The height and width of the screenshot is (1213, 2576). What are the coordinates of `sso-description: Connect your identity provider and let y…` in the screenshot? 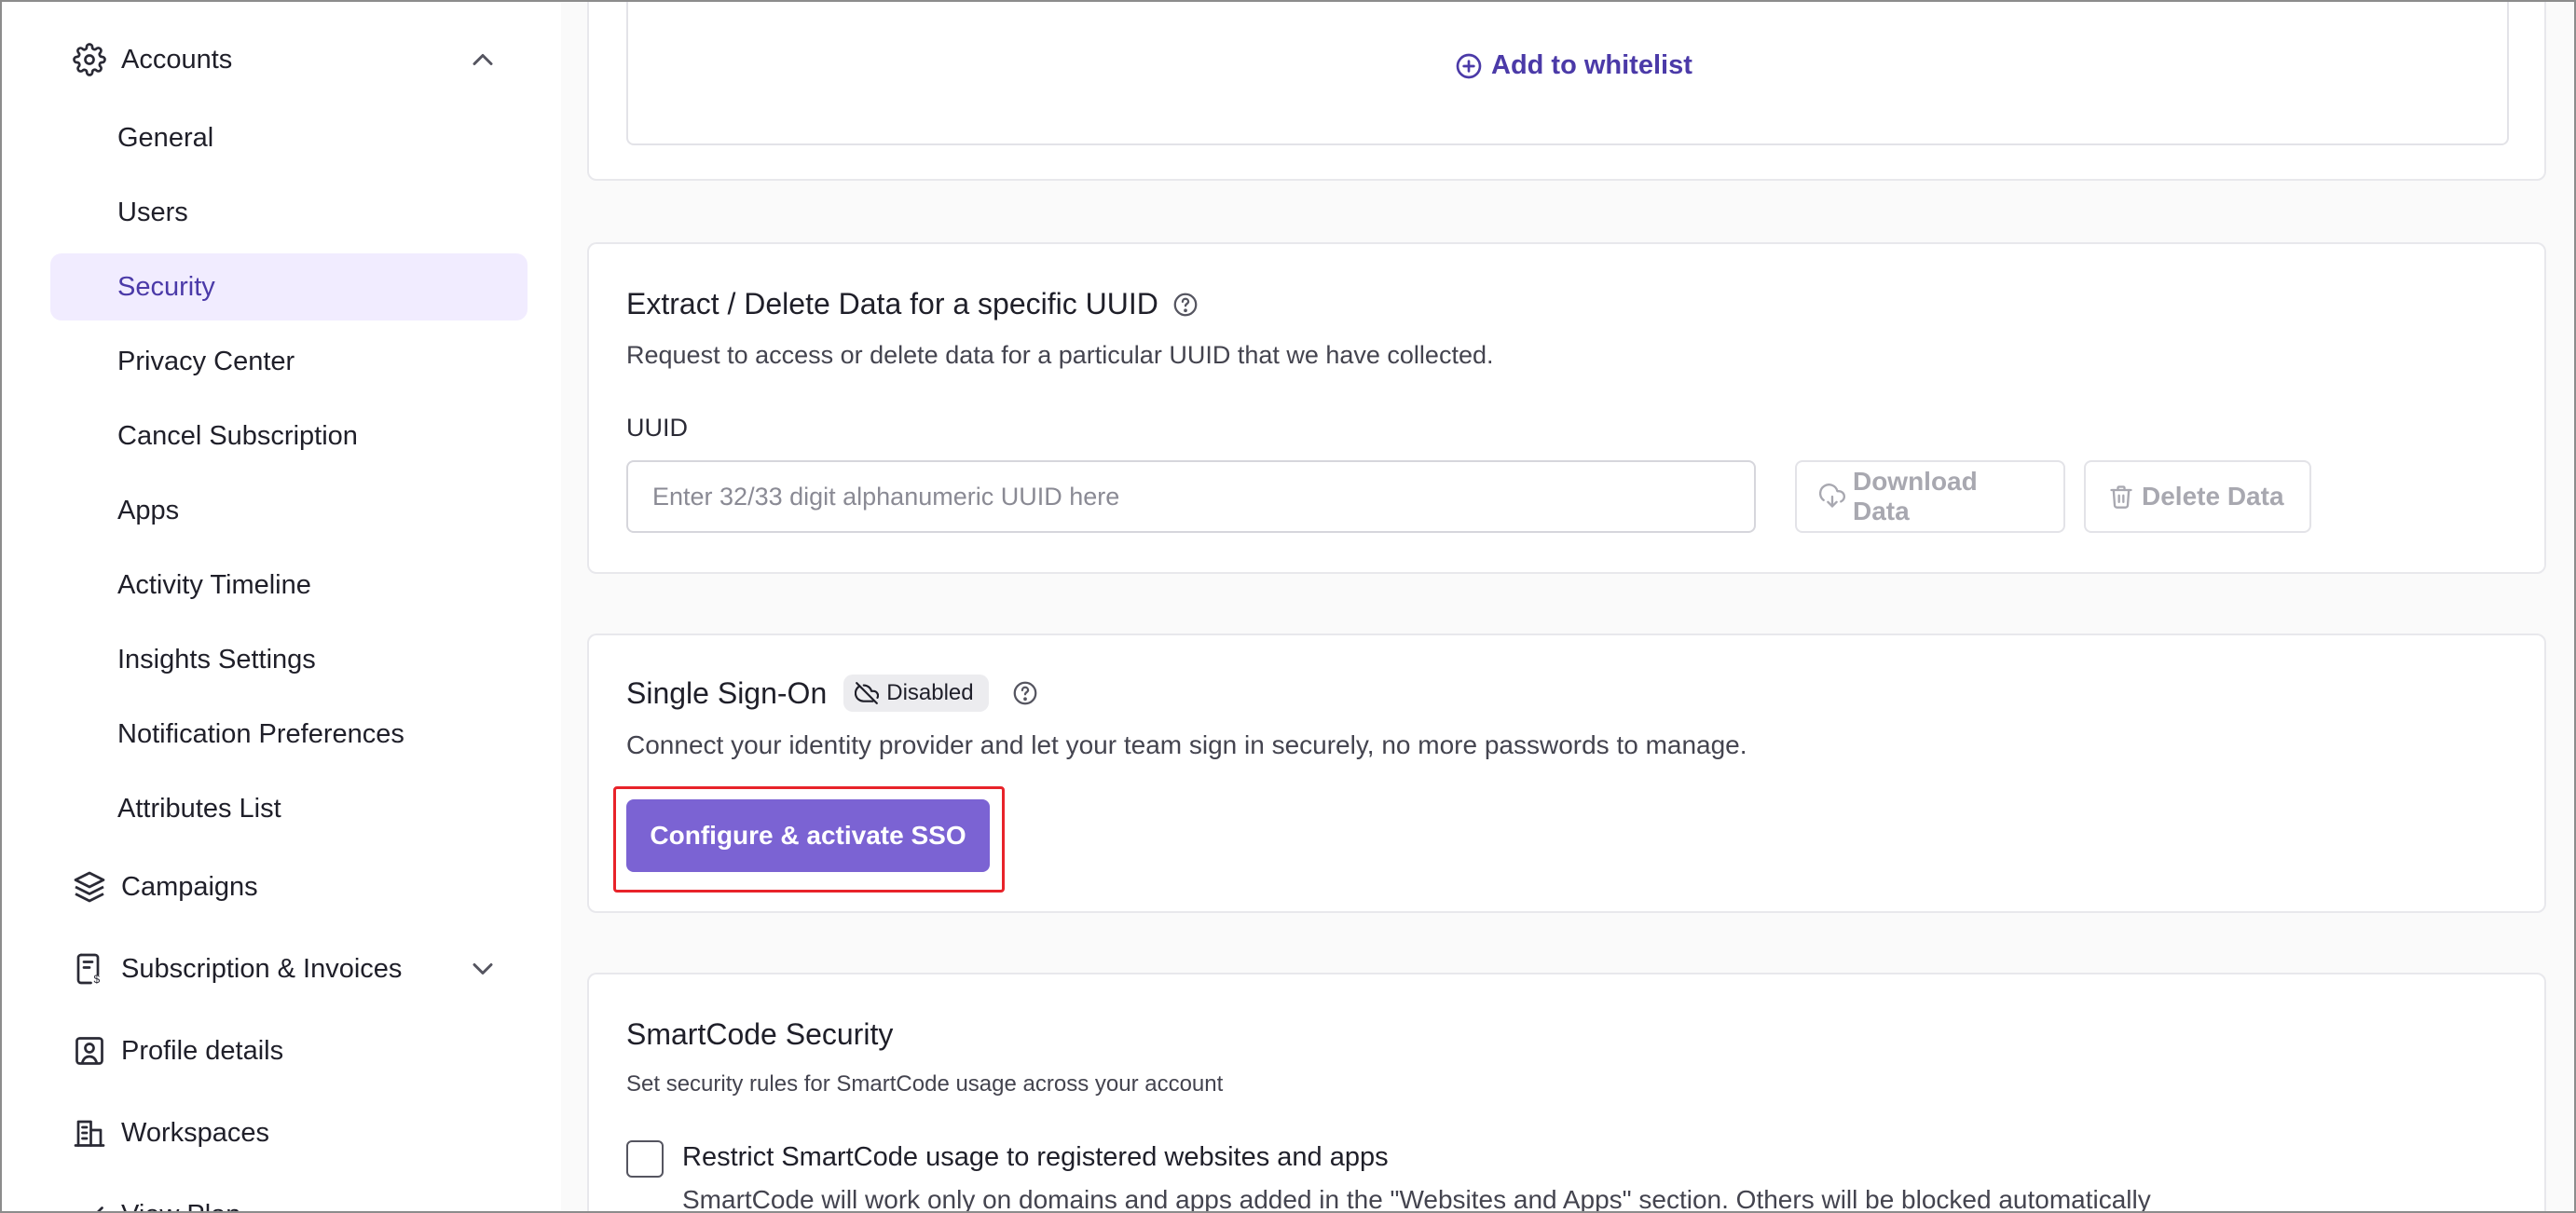 It's located at (1186, 744).